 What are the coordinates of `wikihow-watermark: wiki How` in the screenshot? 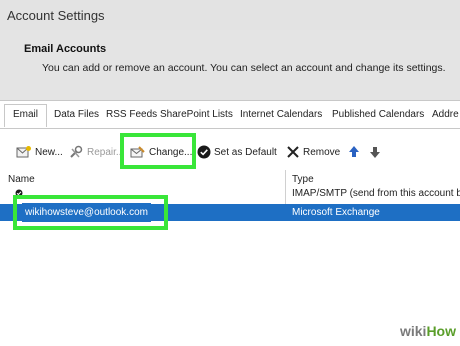 It's located at (428, 331).